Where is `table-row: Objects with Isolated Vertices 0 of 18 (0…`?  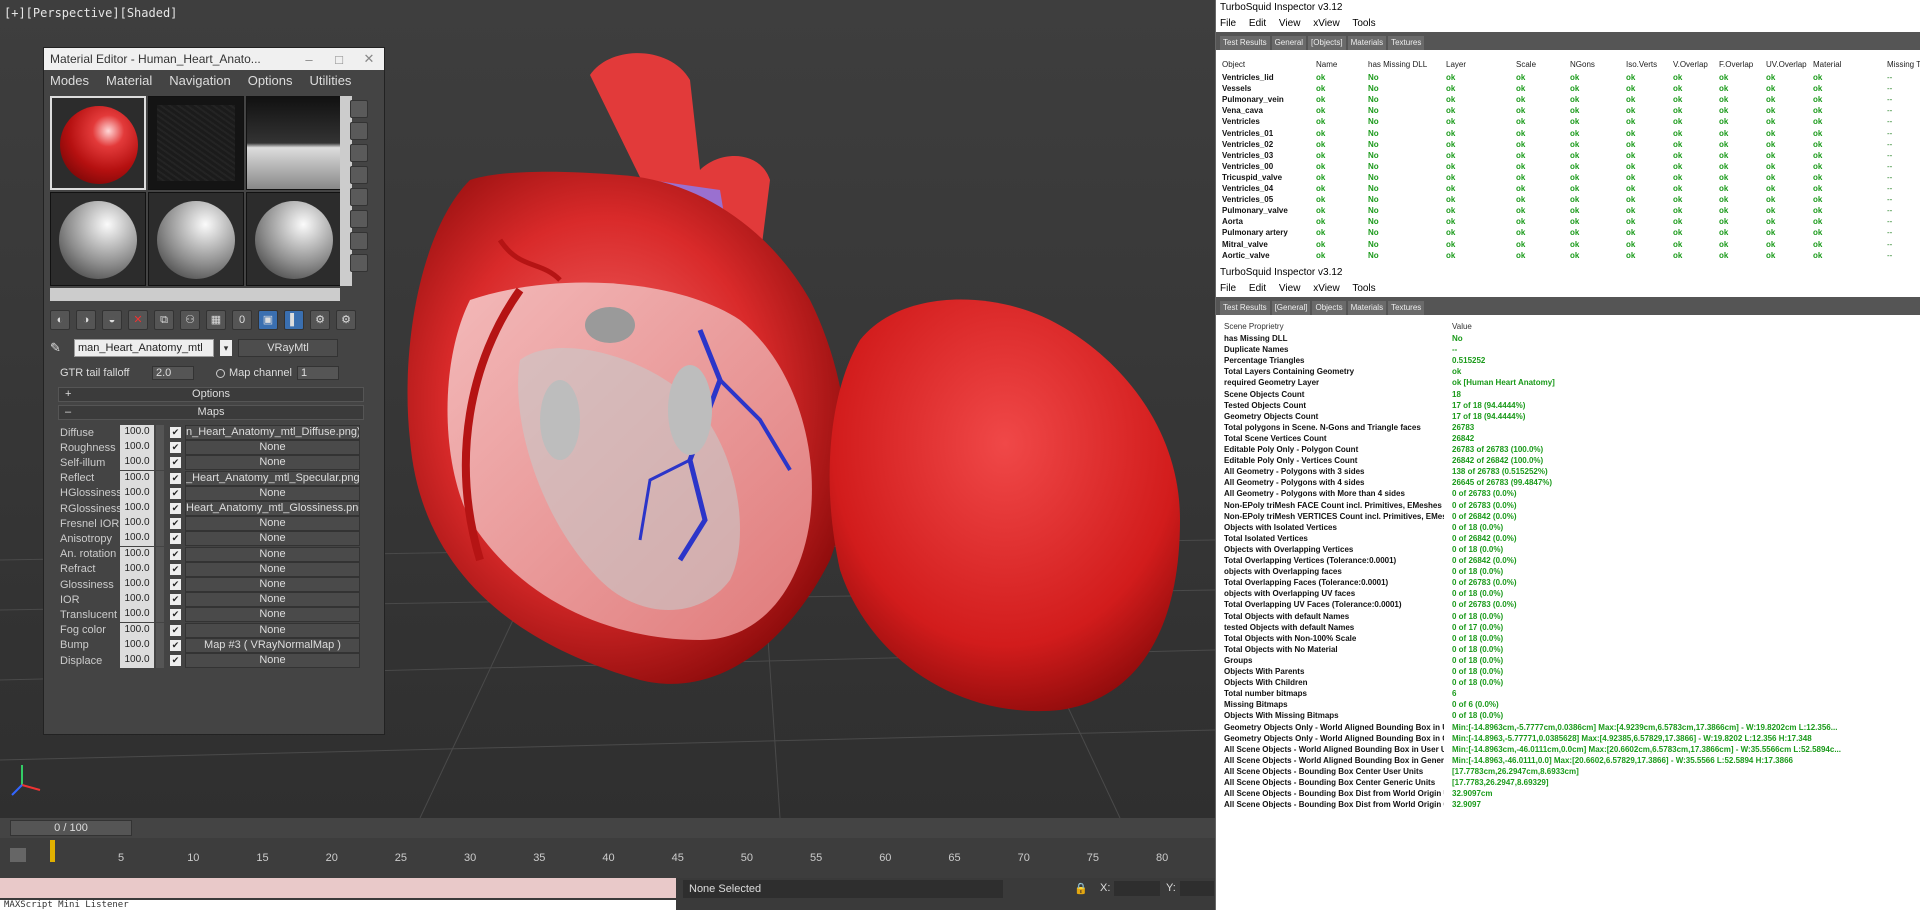
table-row: Objects with Isolated Vertices 0 of 18 (0… is located at coordinates (1568, 528).